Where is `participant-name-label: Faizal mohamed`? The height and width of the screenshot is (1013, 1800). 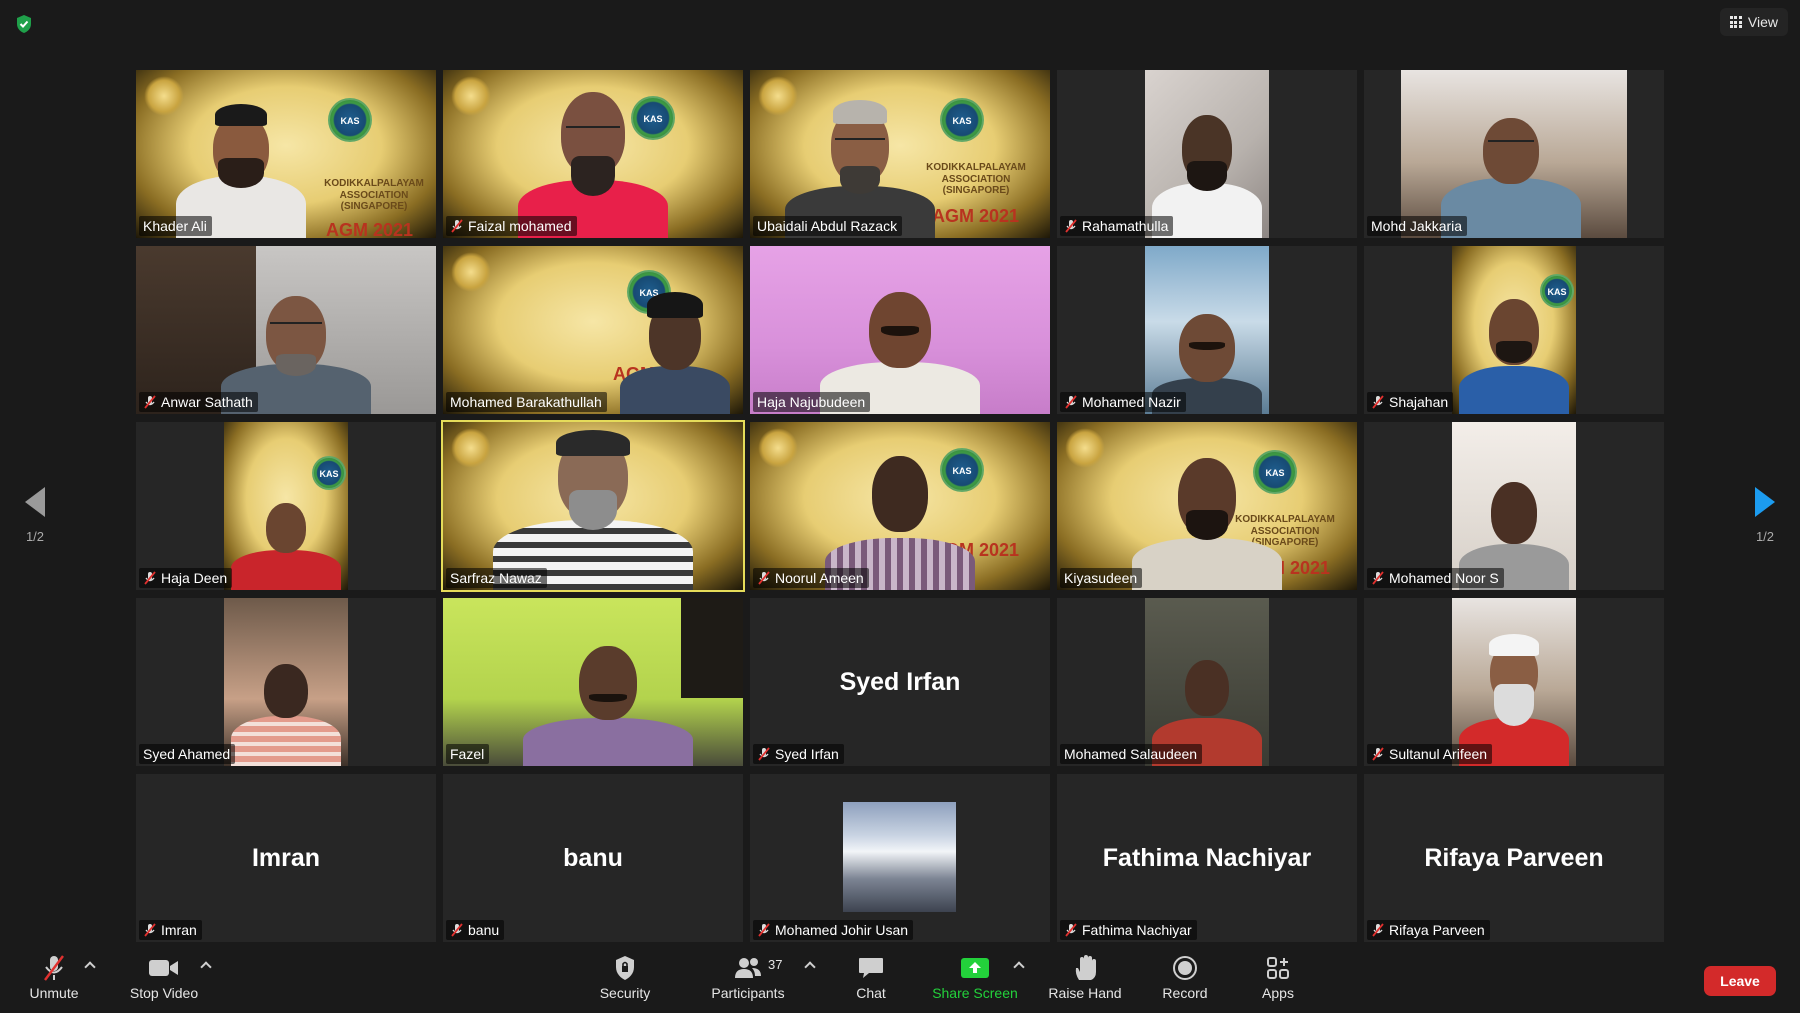 participant-name-label: Faizal mohamed is located at coordinates (511, 226).